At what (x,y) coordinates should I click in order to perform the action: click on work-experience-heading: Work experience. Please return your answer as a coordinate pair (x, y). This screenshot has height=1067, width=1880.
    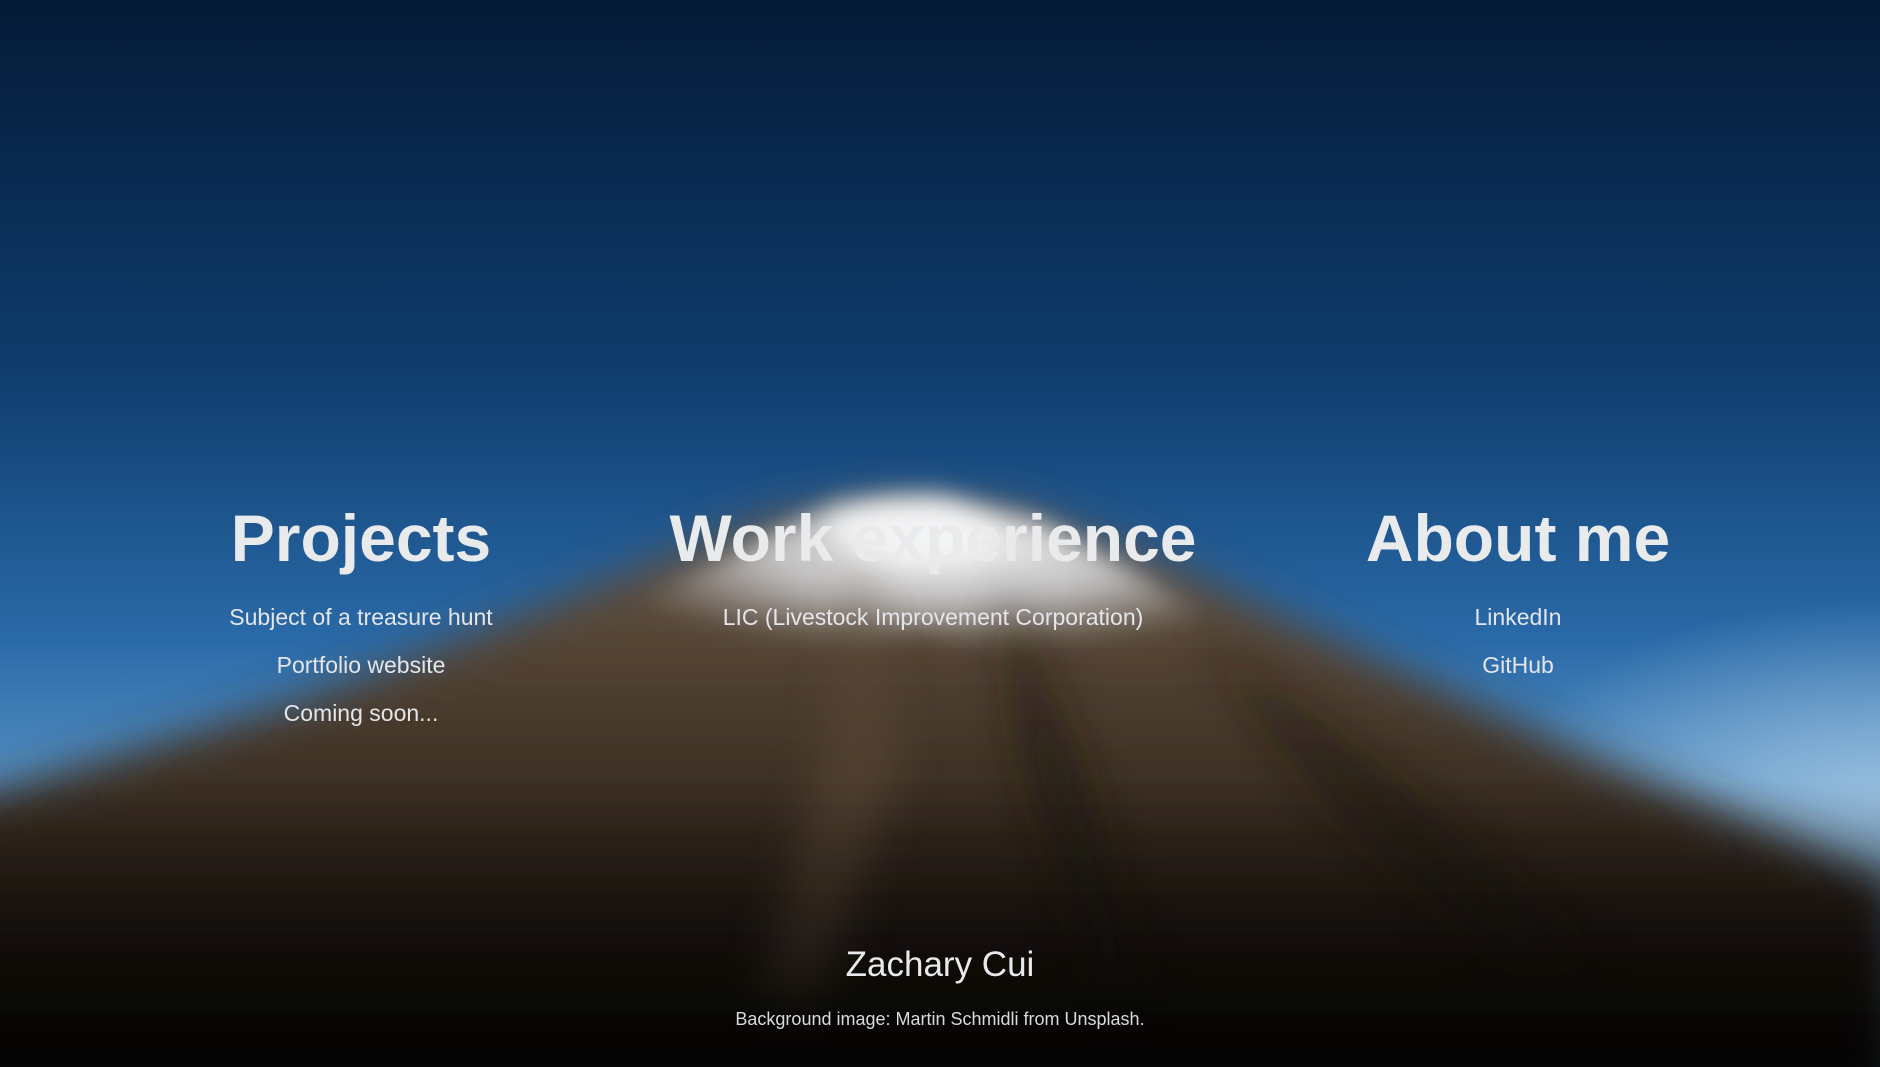
    Looking at the image, I should click on (933, 538).